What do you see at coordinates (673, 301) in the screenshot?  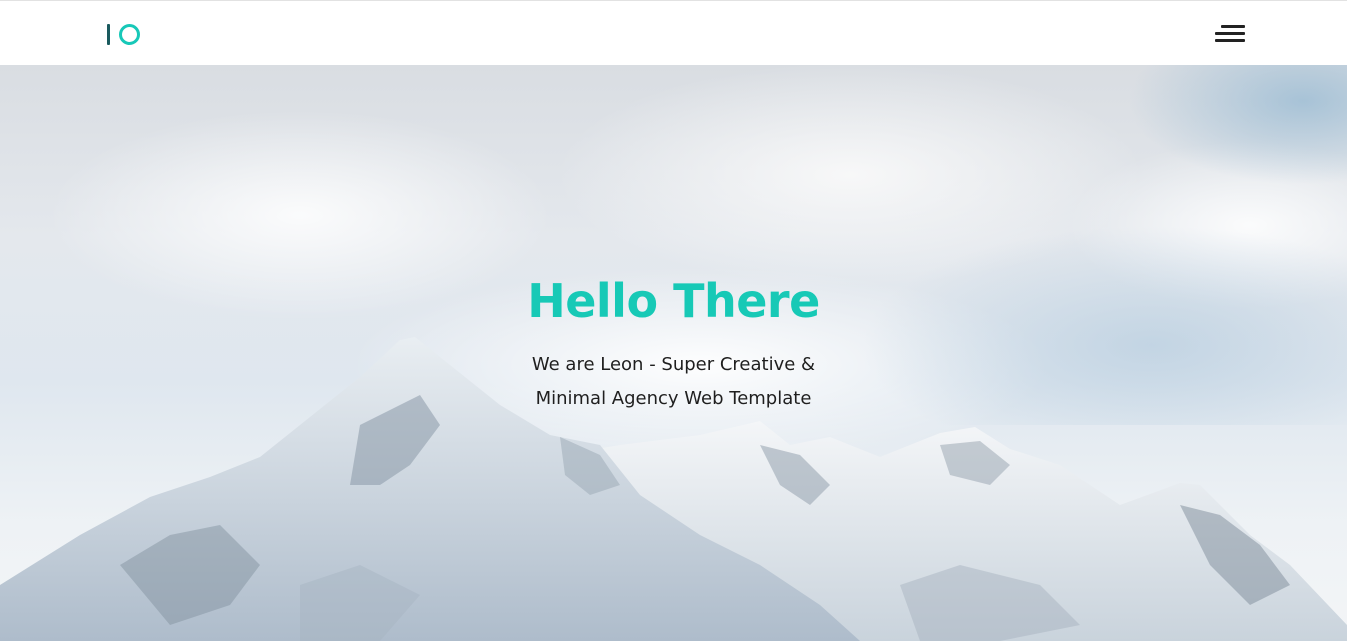 I see `hero-title: Hello There` at bounding box center [673, 301].